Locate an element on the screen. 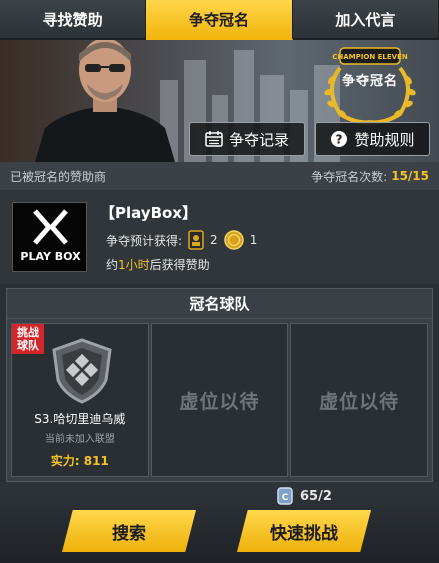  sponsor-manager-portrait is located at coordinates (105, 101).